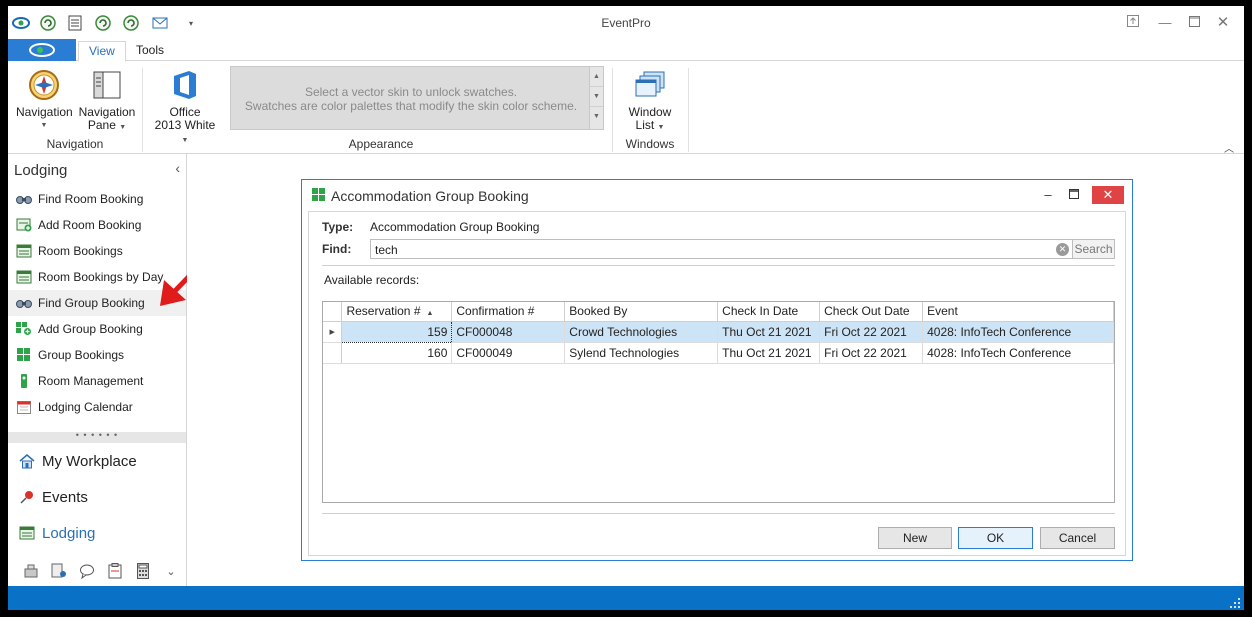  What do you see at coordinates (97, 461) in the screenshot?
I see `module-my-workplace: My Workplace` at bounding box center [97, 461].